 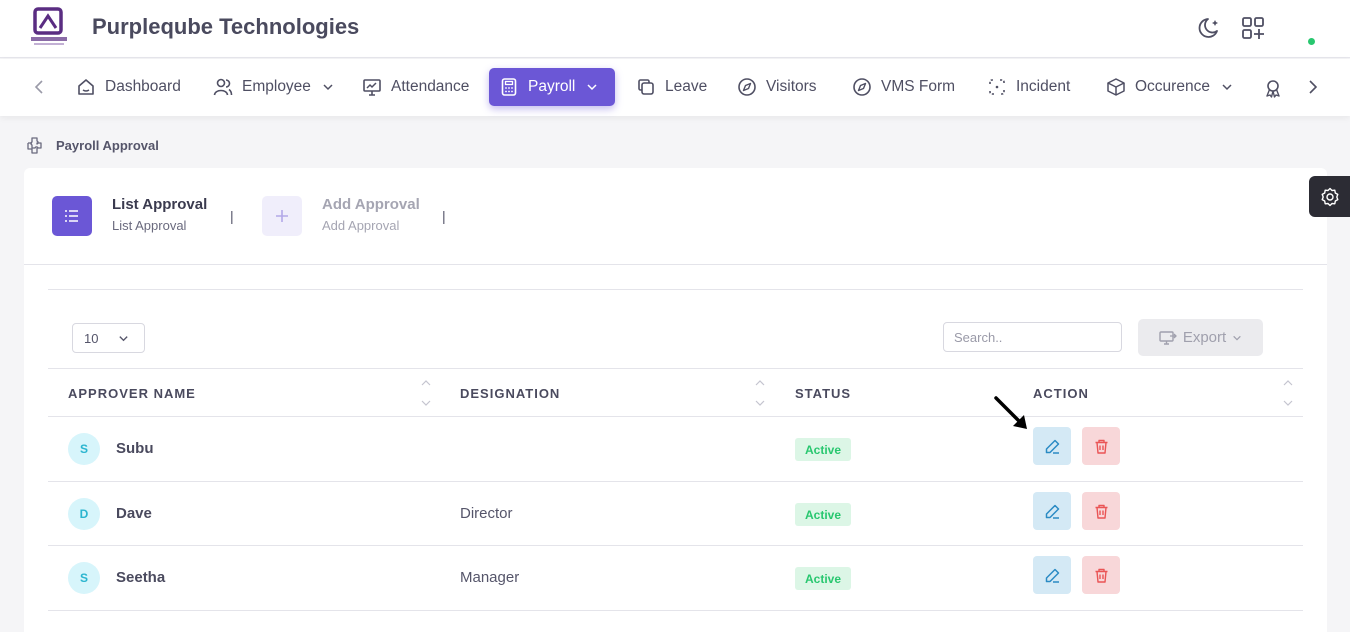 I want to click on list-icon, so click(x=71, y=216).